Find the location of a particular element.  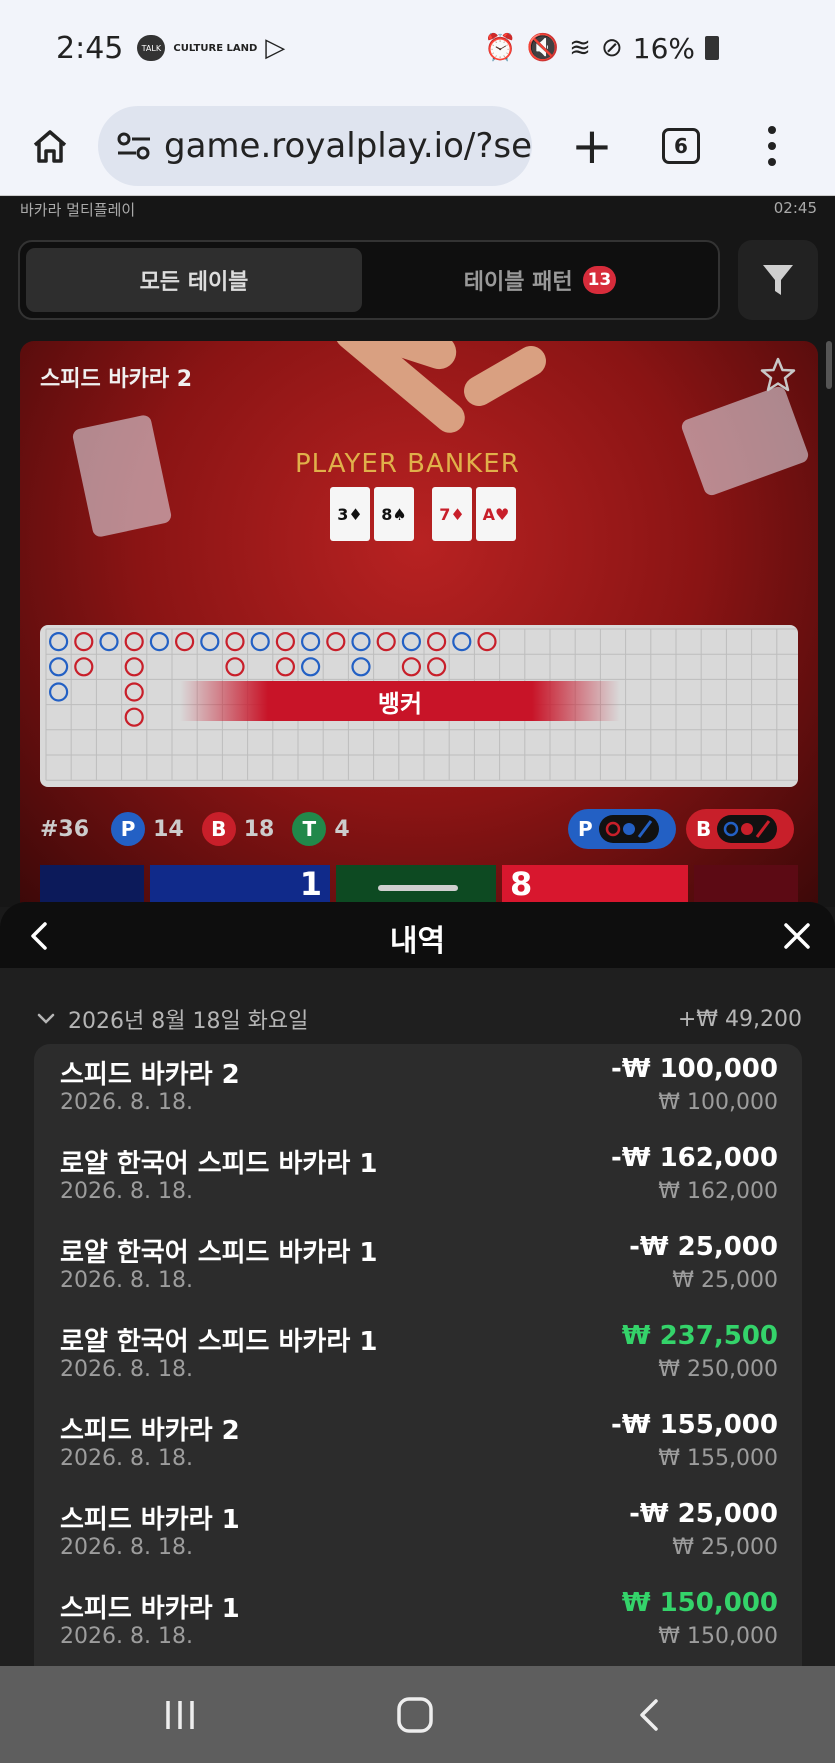

status-time: 2:45 is located at coordinates (90, 48).